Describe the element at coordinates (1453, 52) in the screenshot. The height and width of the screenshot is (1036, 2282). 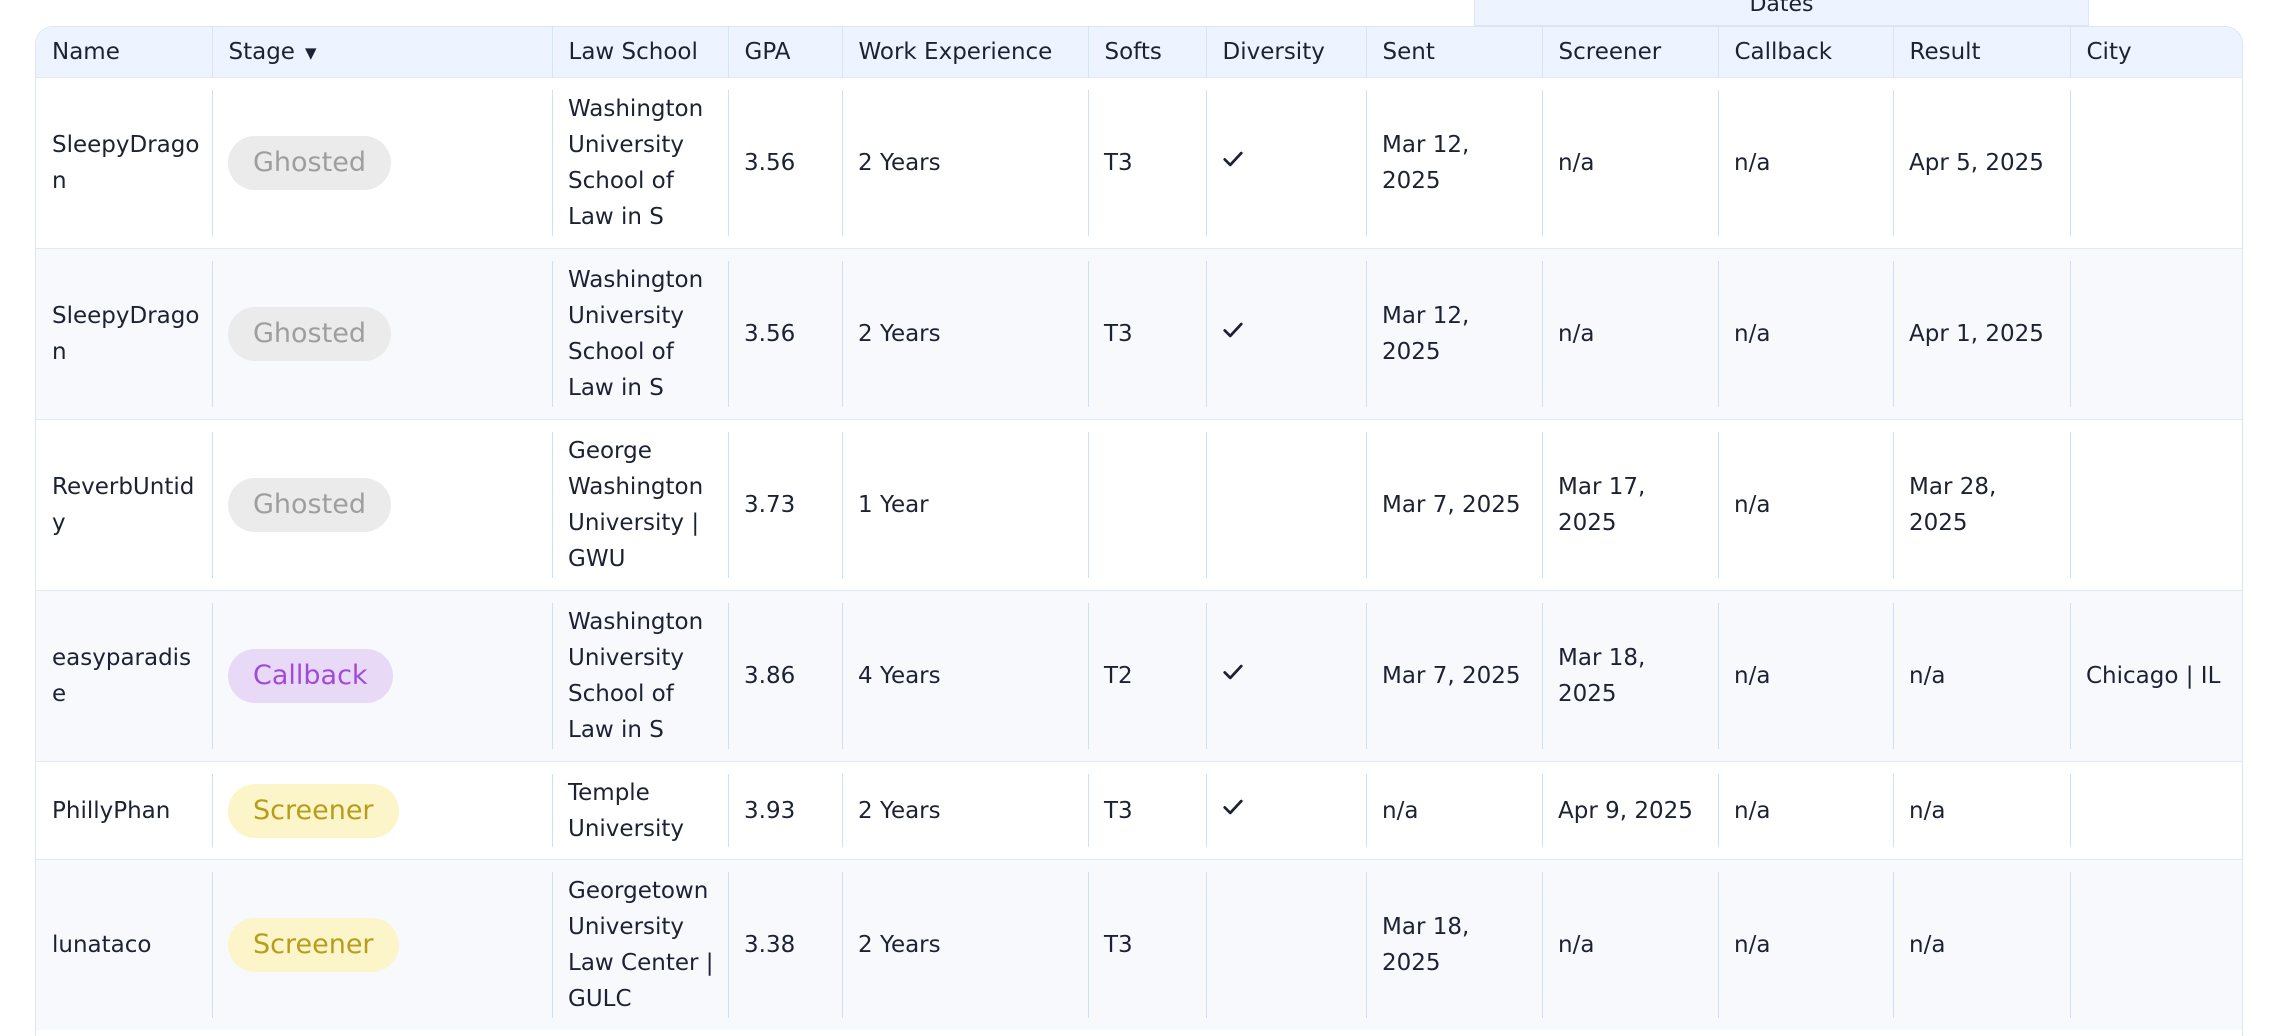
I see `column-header-sent: Sent` at that location.